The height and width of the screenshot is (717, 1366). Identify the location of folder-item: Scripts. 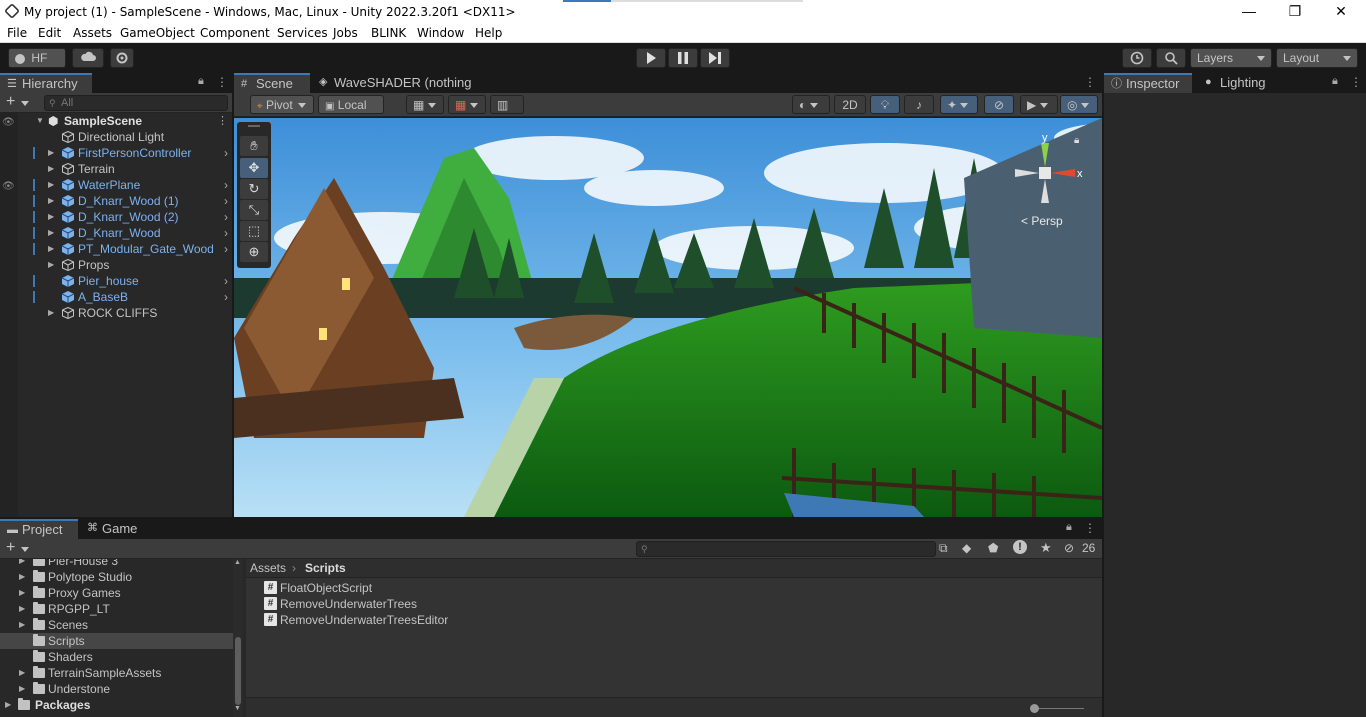
(116, 641).